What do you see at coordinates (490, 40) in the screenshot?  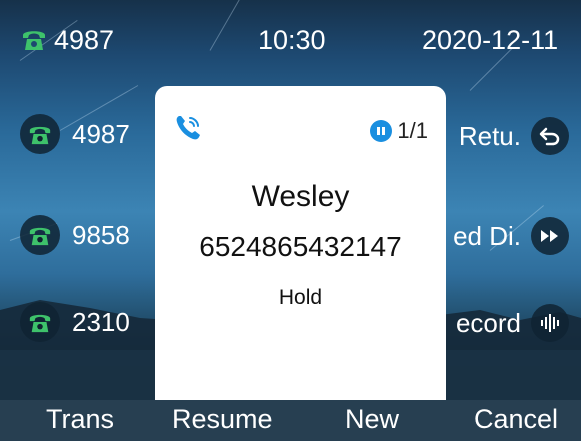 I see `date-display: 2020-12-11` at bounding box center [490, 40].